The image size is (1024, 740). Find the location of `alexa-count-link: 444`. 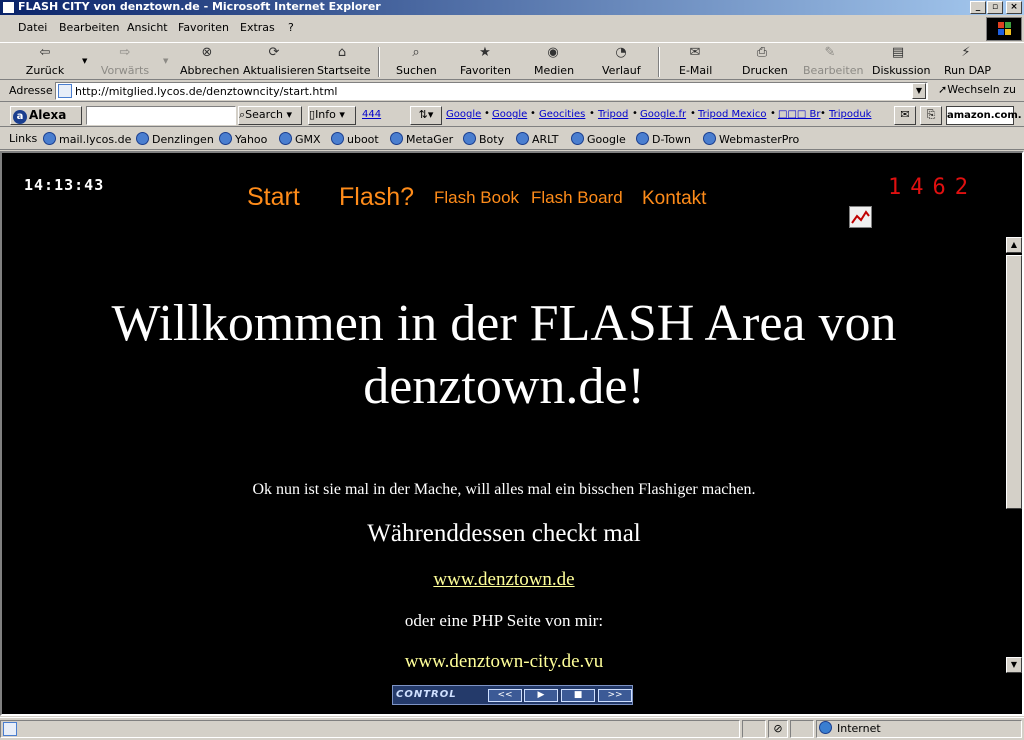

alexa-count-link: 444 is located at coordinates (371, 114).